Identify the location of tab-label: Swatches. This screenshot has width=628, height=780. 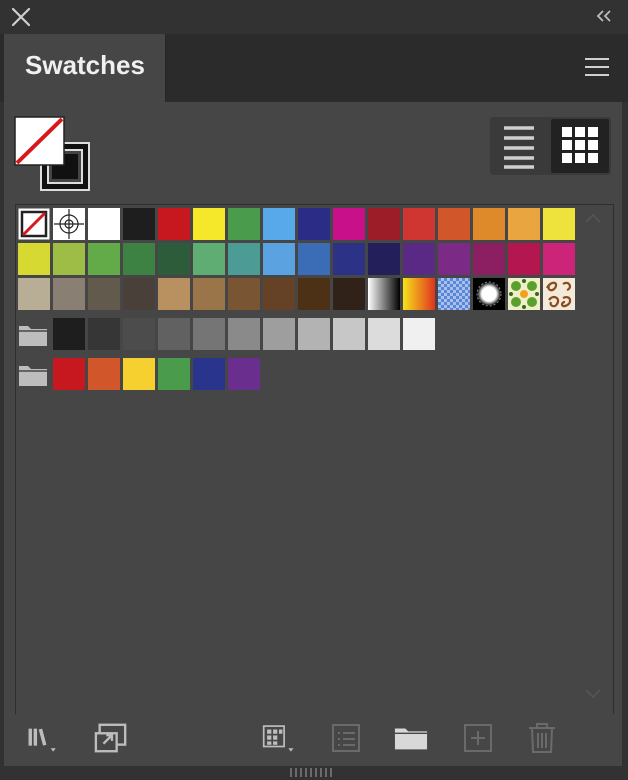
(85, 65).